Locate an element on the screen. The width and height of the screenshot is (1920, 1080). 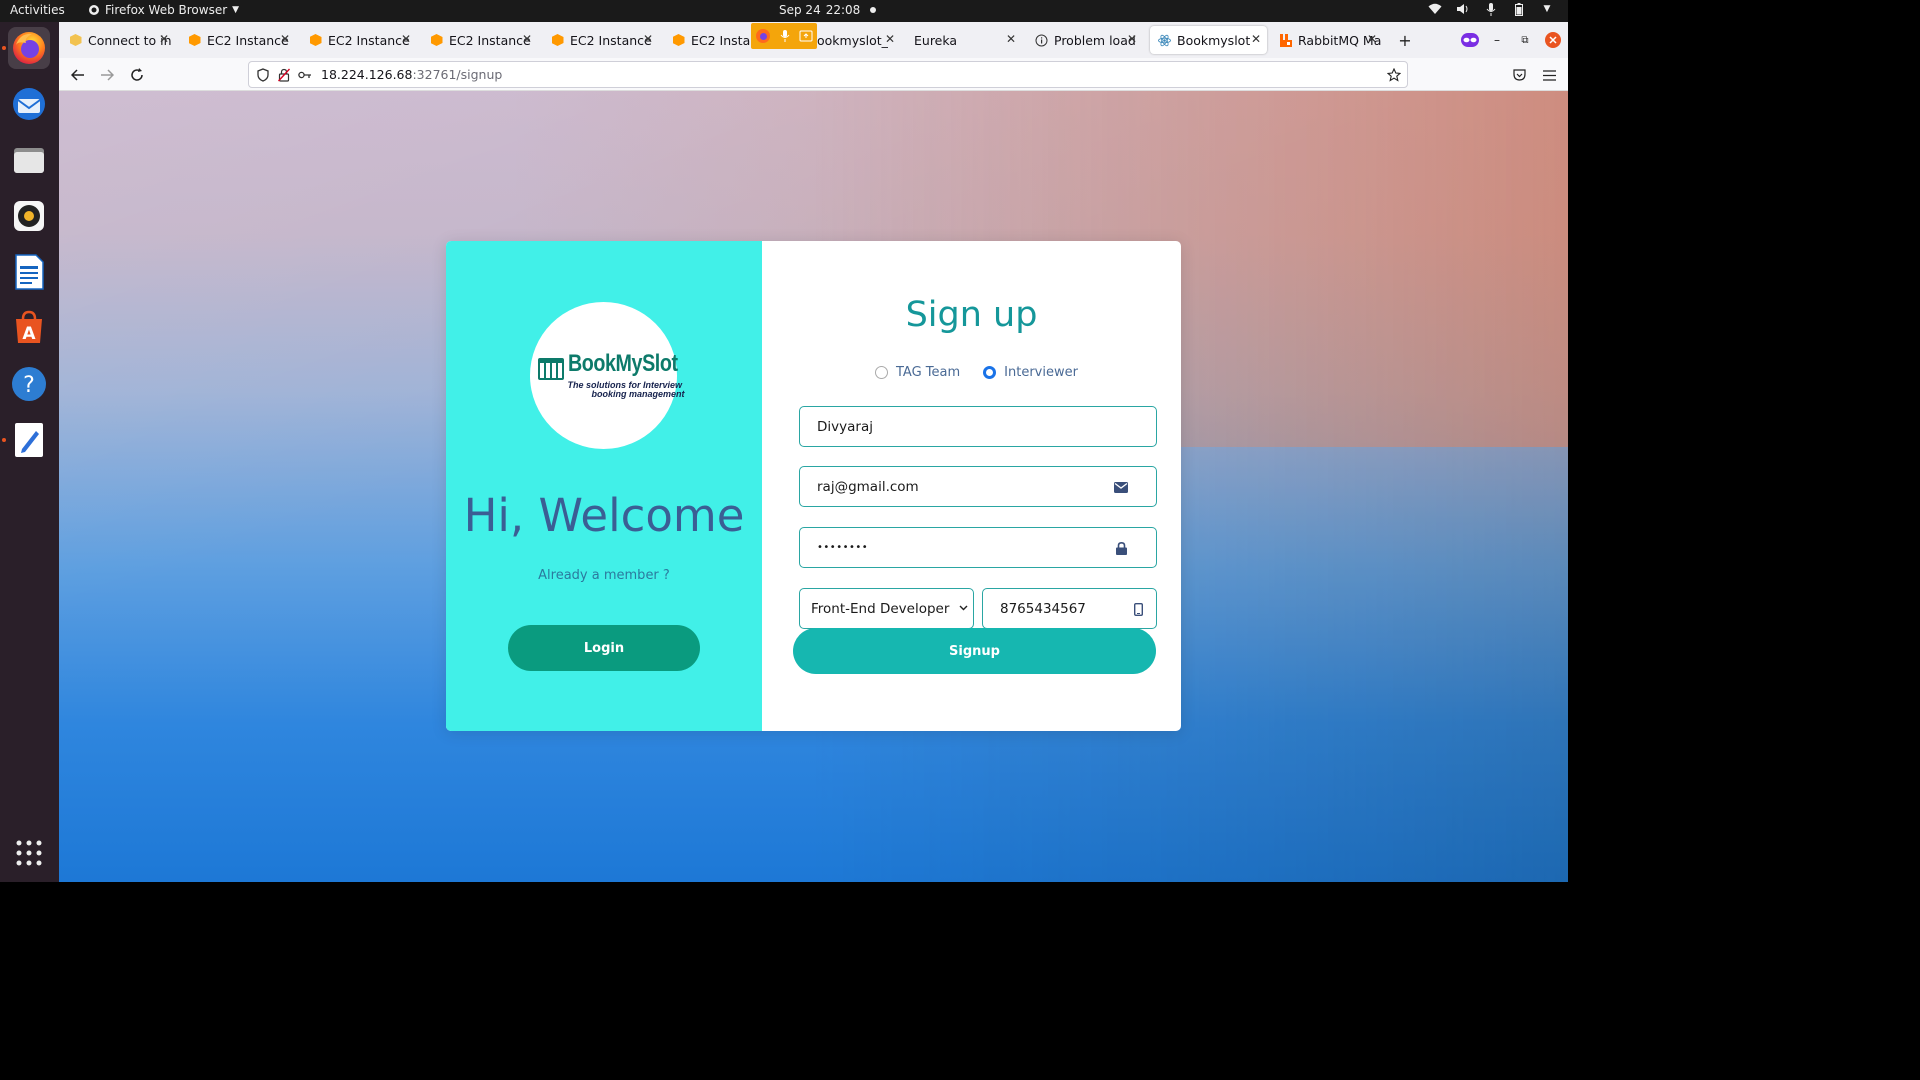
thunderbird-icon is located at coordinates (29, 104).